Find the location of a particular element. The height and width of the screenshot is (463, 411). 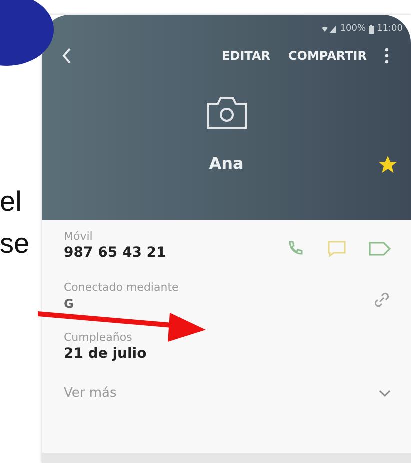

account-initial: G is located at coordinates (69, 304).